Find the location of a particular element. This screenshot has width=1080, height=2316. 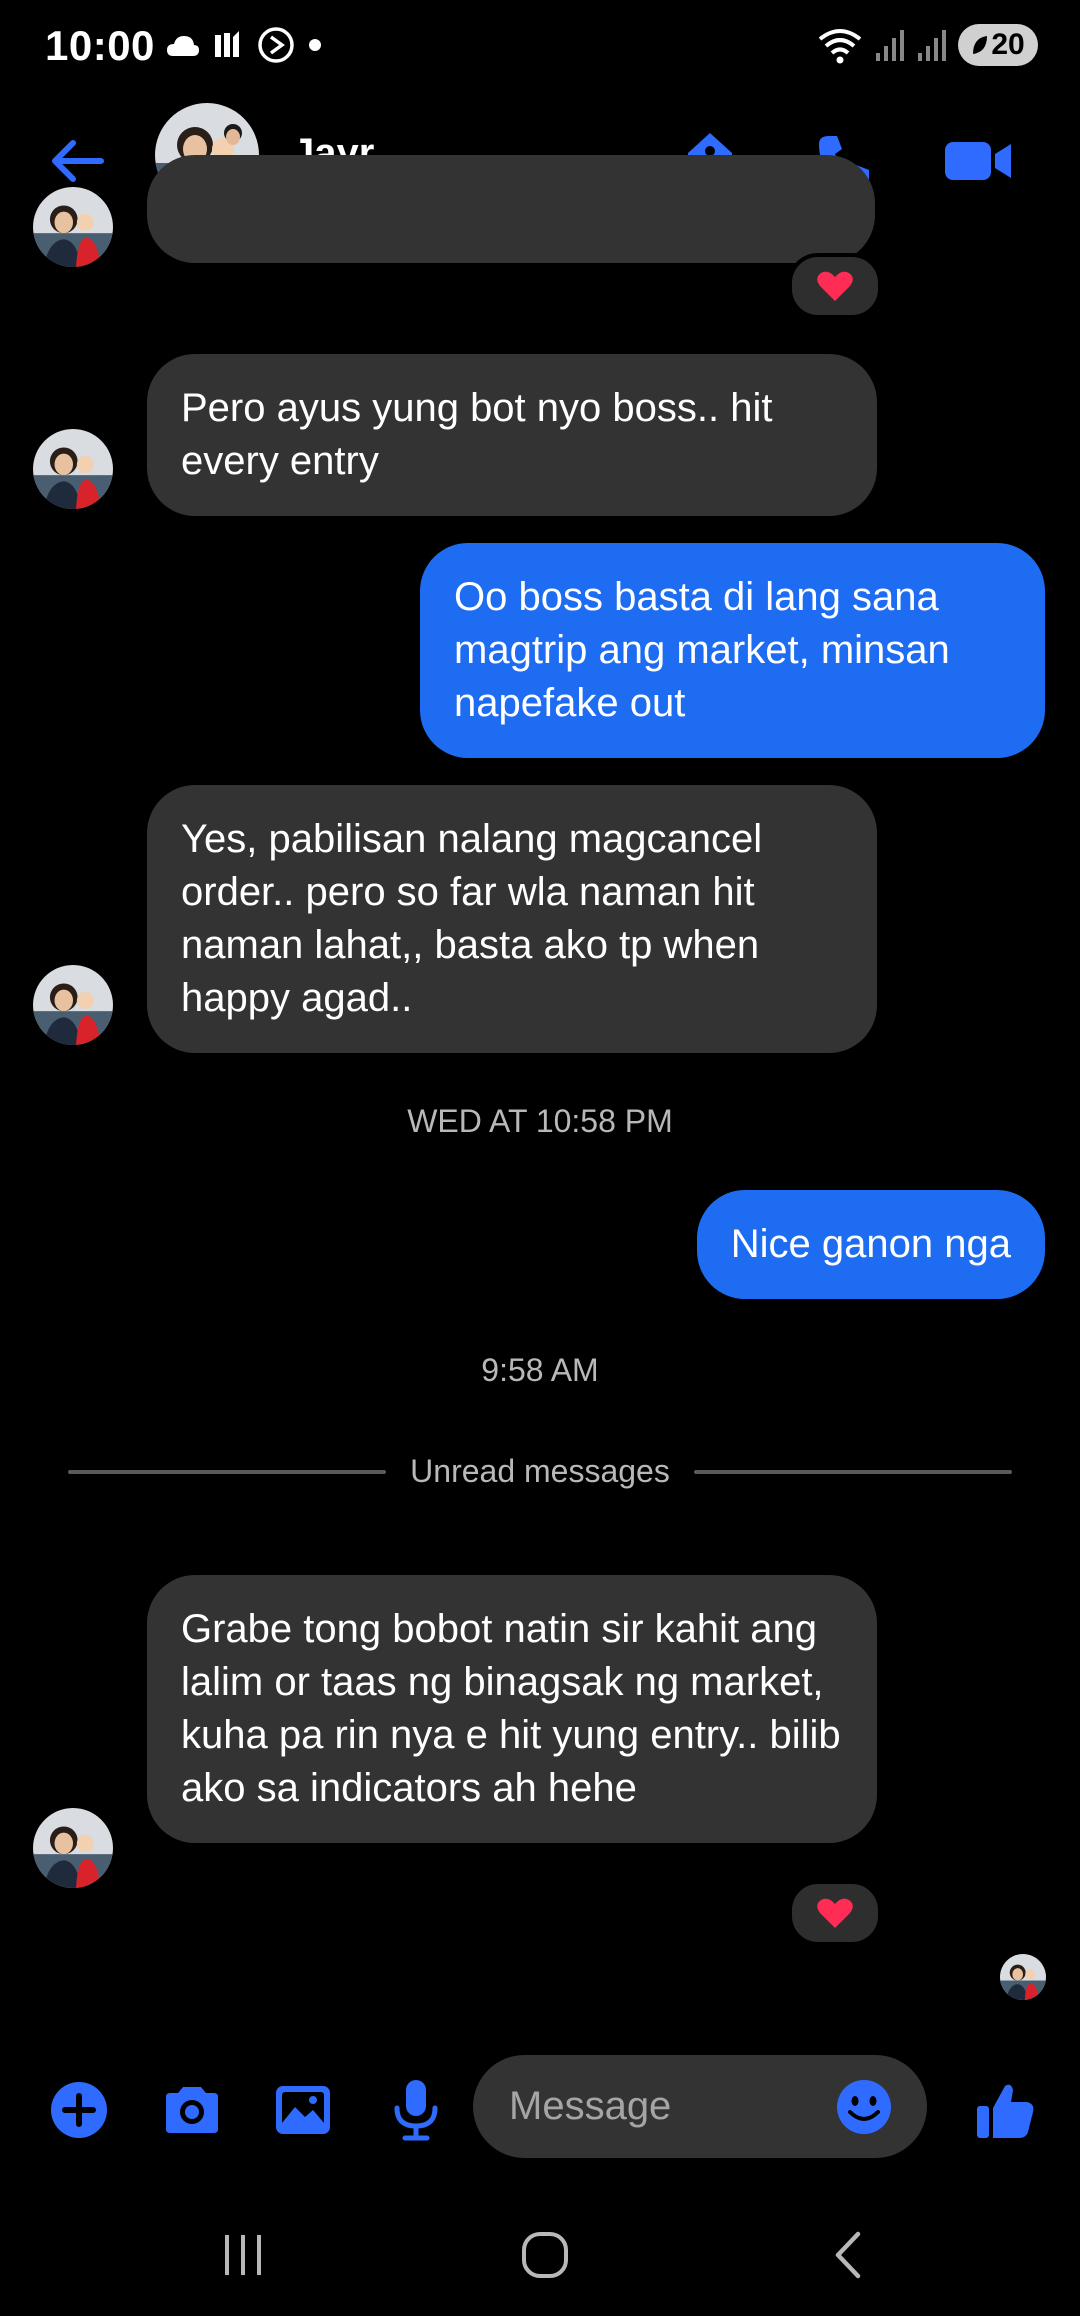

video-icon is located at coordinates (978, 161).